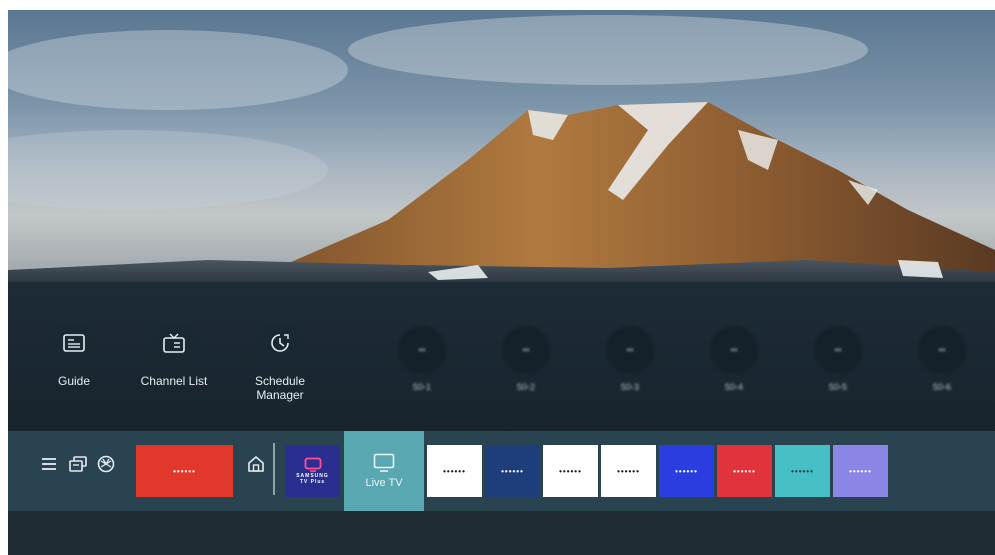 The width and height of the screenshot is (995, 555). Describe the element at coordinates (74, 343) in the screenshot. I see `guide-icon` at that location.